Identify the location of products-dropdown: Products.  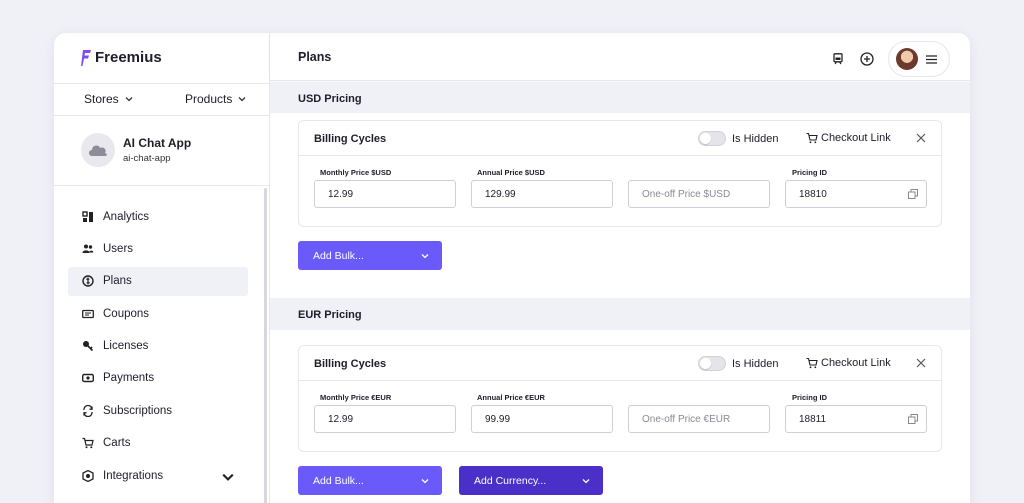
(215, 99).